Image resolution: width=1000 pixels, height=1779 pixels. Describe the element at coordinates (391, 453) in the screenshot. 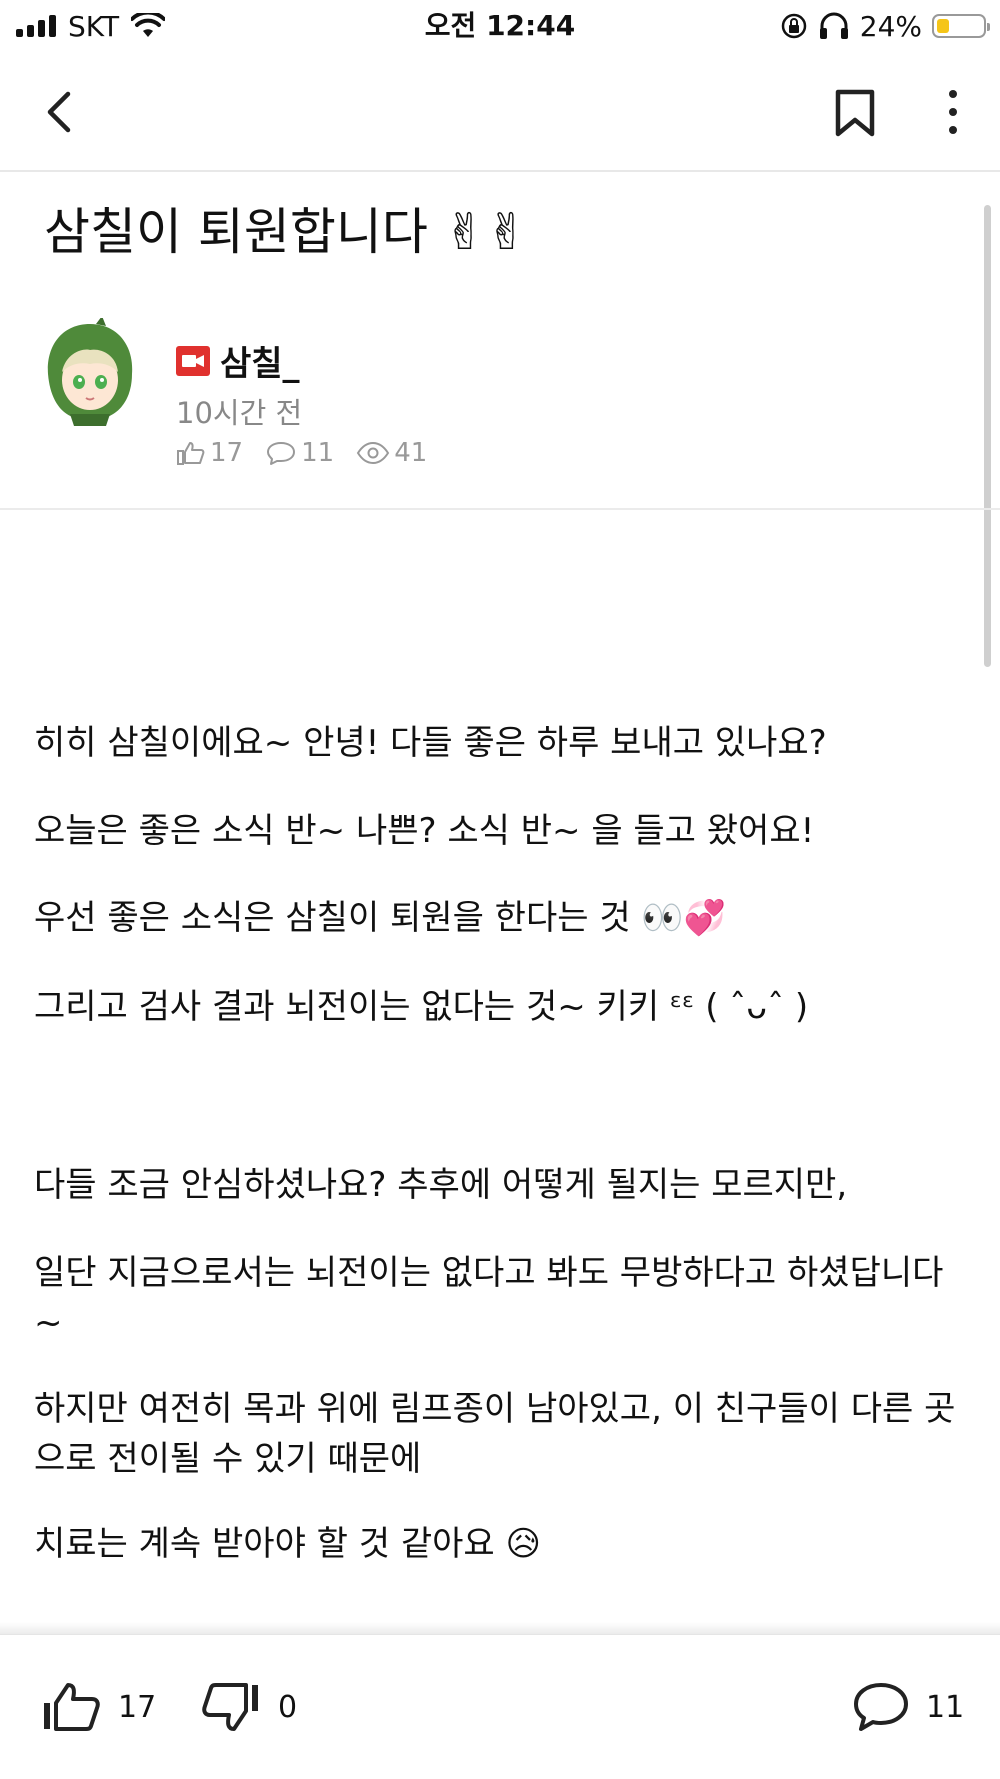

I see `view-stat: 41` at that location.